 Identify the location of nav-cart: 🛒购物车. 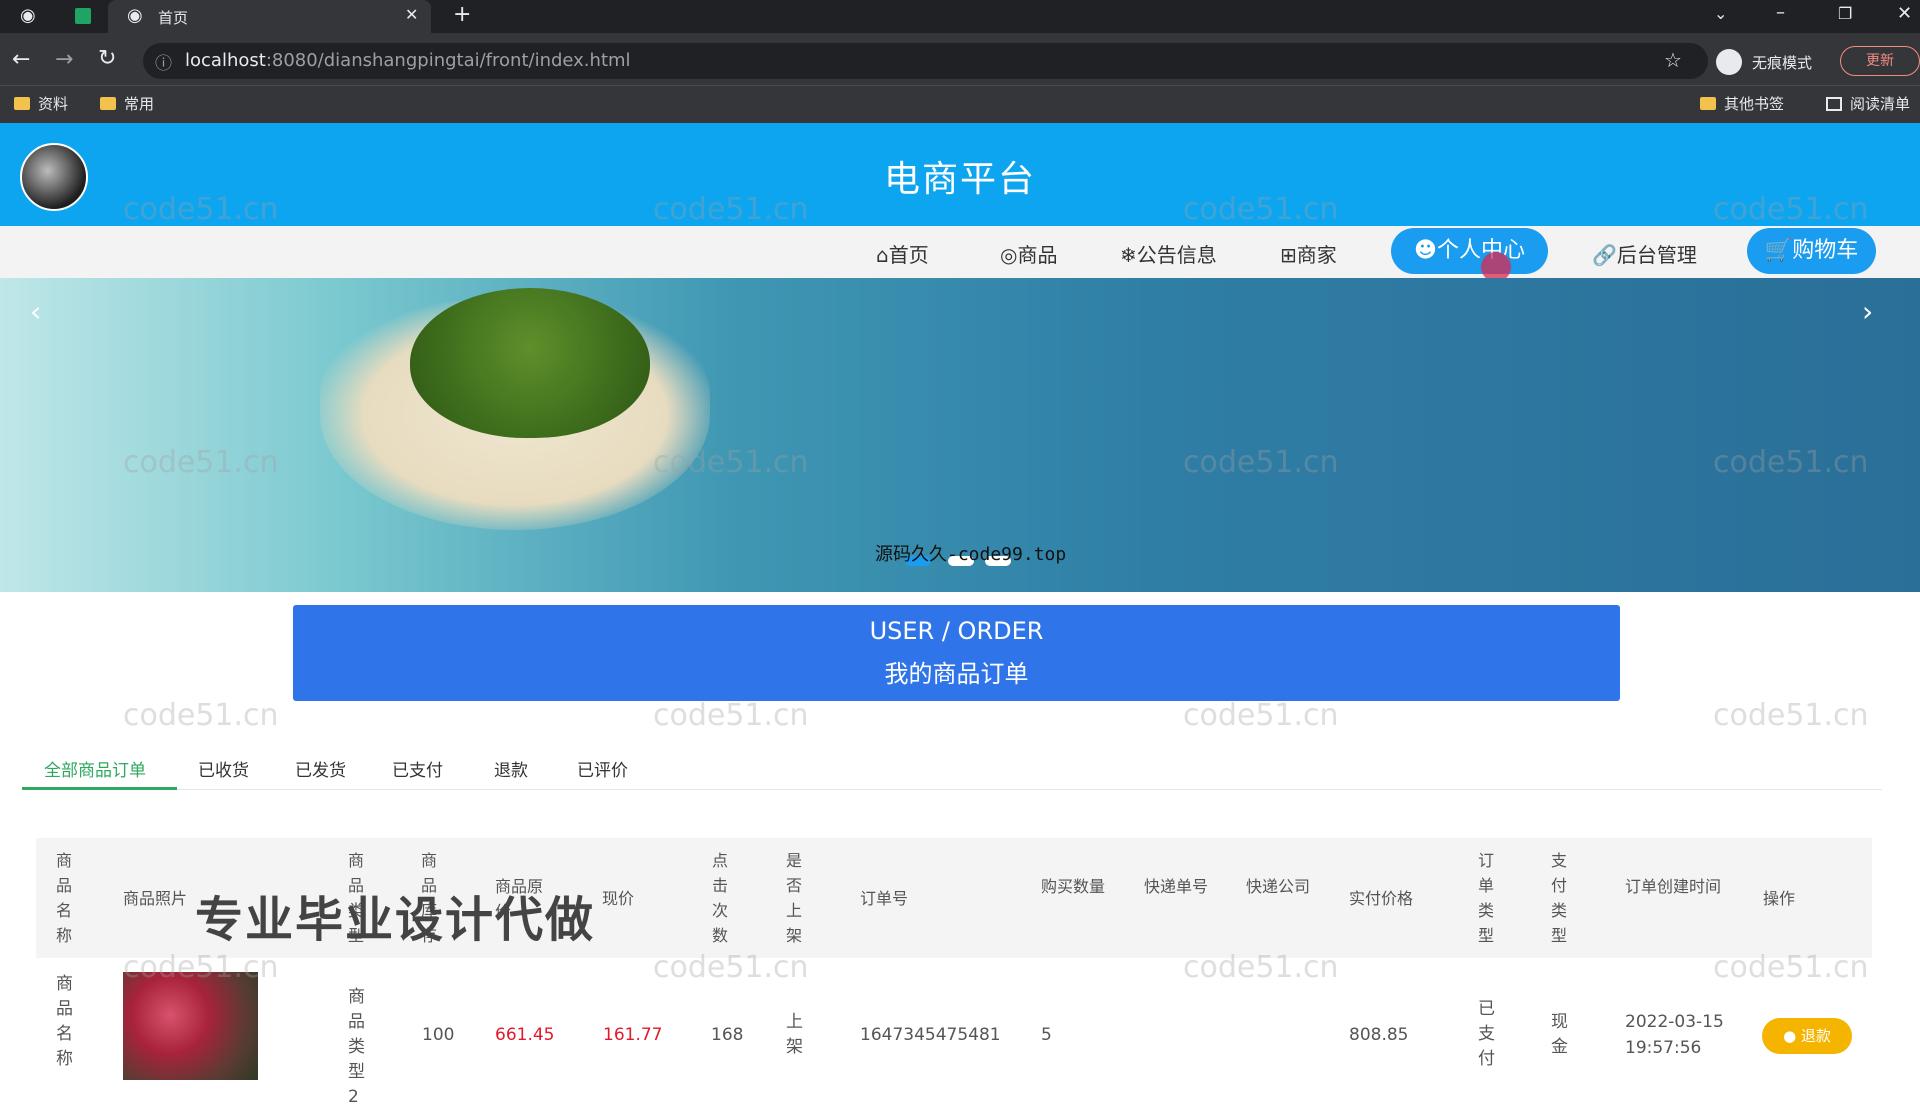
(1811, 251).